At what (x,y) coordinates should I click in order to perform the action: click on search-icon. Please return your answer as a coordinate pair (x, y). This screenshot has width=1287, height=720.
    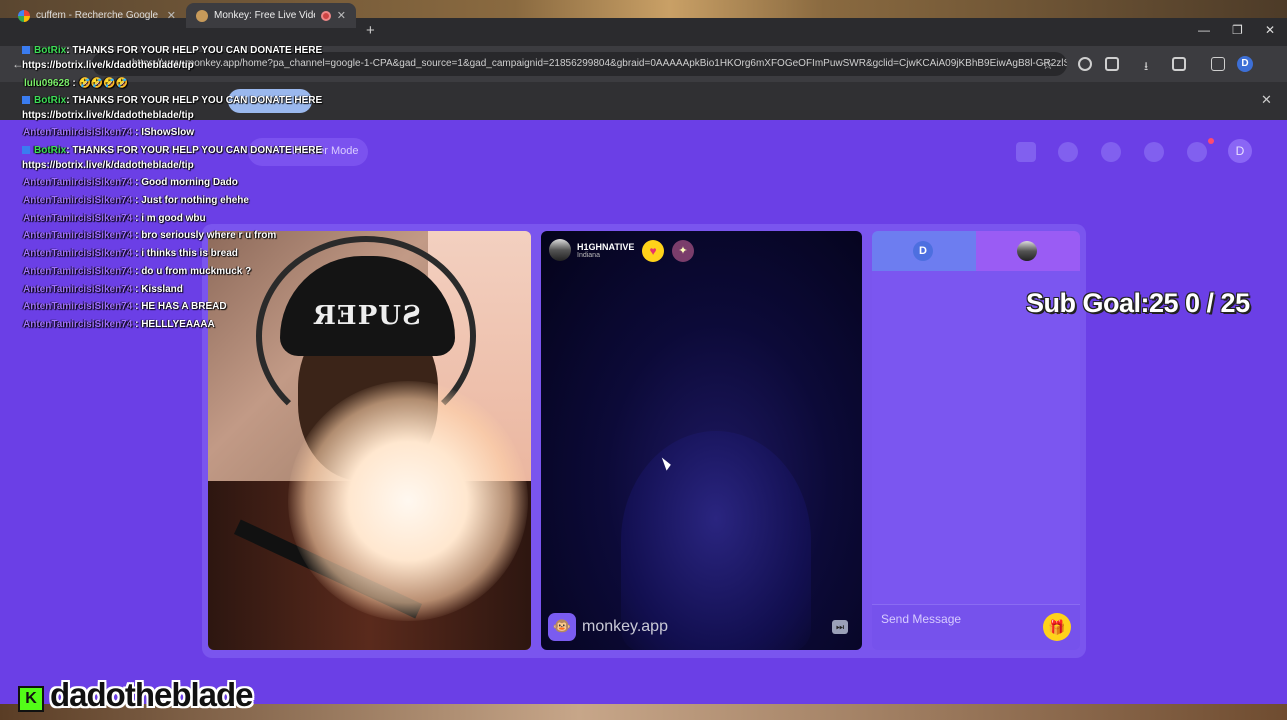
    Looking at the image, I should click on (1068, 152).